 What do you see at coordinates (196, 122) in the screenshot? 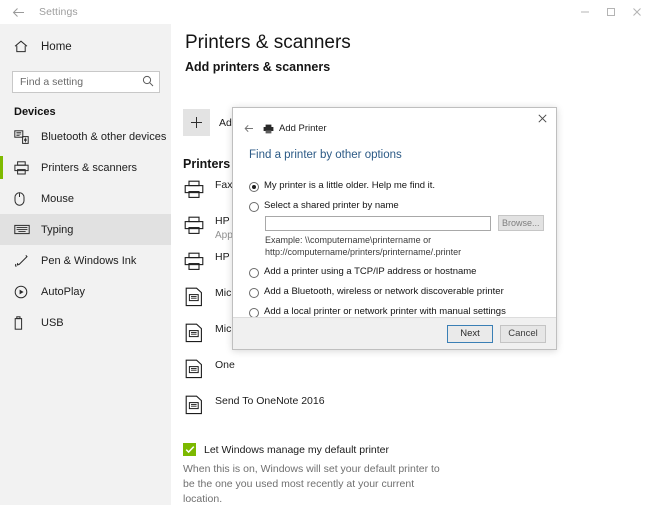
I see `plus-icon` at bounding box center [196, 122].